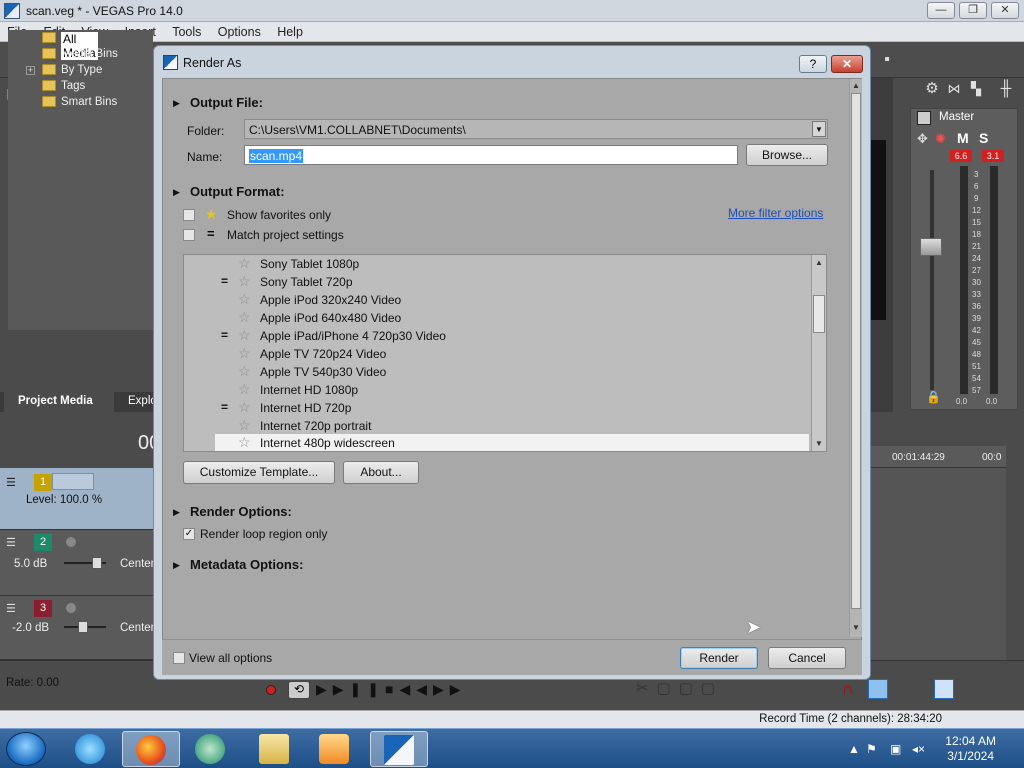 The image size is (1024, 768). What do you see at coordinates (271, 690) in the screenshot?
I see `record-icon` at bounding box center [271, 690].